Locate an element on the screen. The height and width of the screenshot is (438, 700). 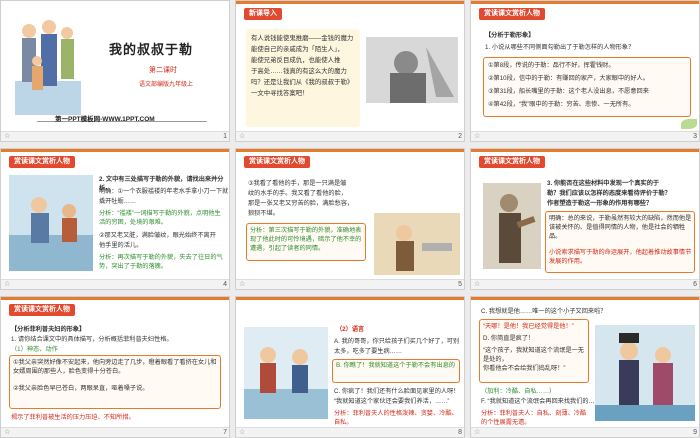
answer-line: ②那又老又脏，满脸皱纹，眼光始终不离开 is located at coordinates (157, 235).